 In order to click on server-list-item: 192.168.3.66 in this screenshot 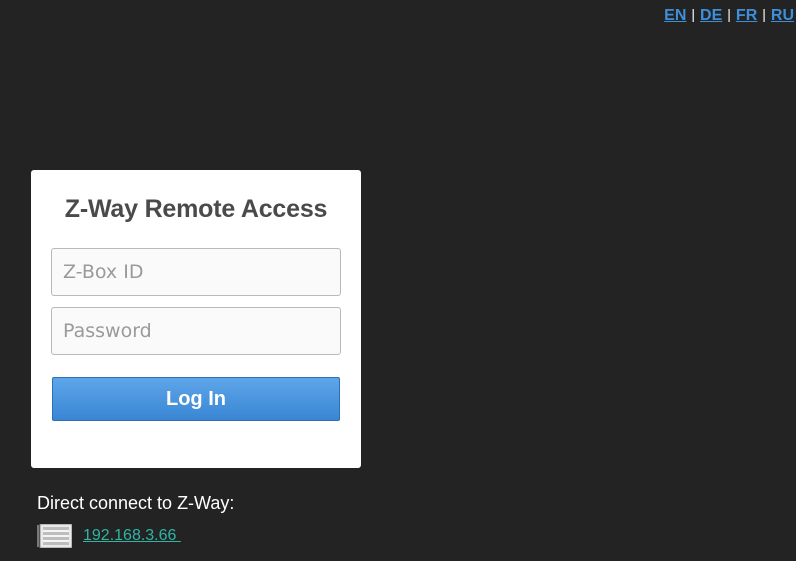, I will do `click(109, 536)`.